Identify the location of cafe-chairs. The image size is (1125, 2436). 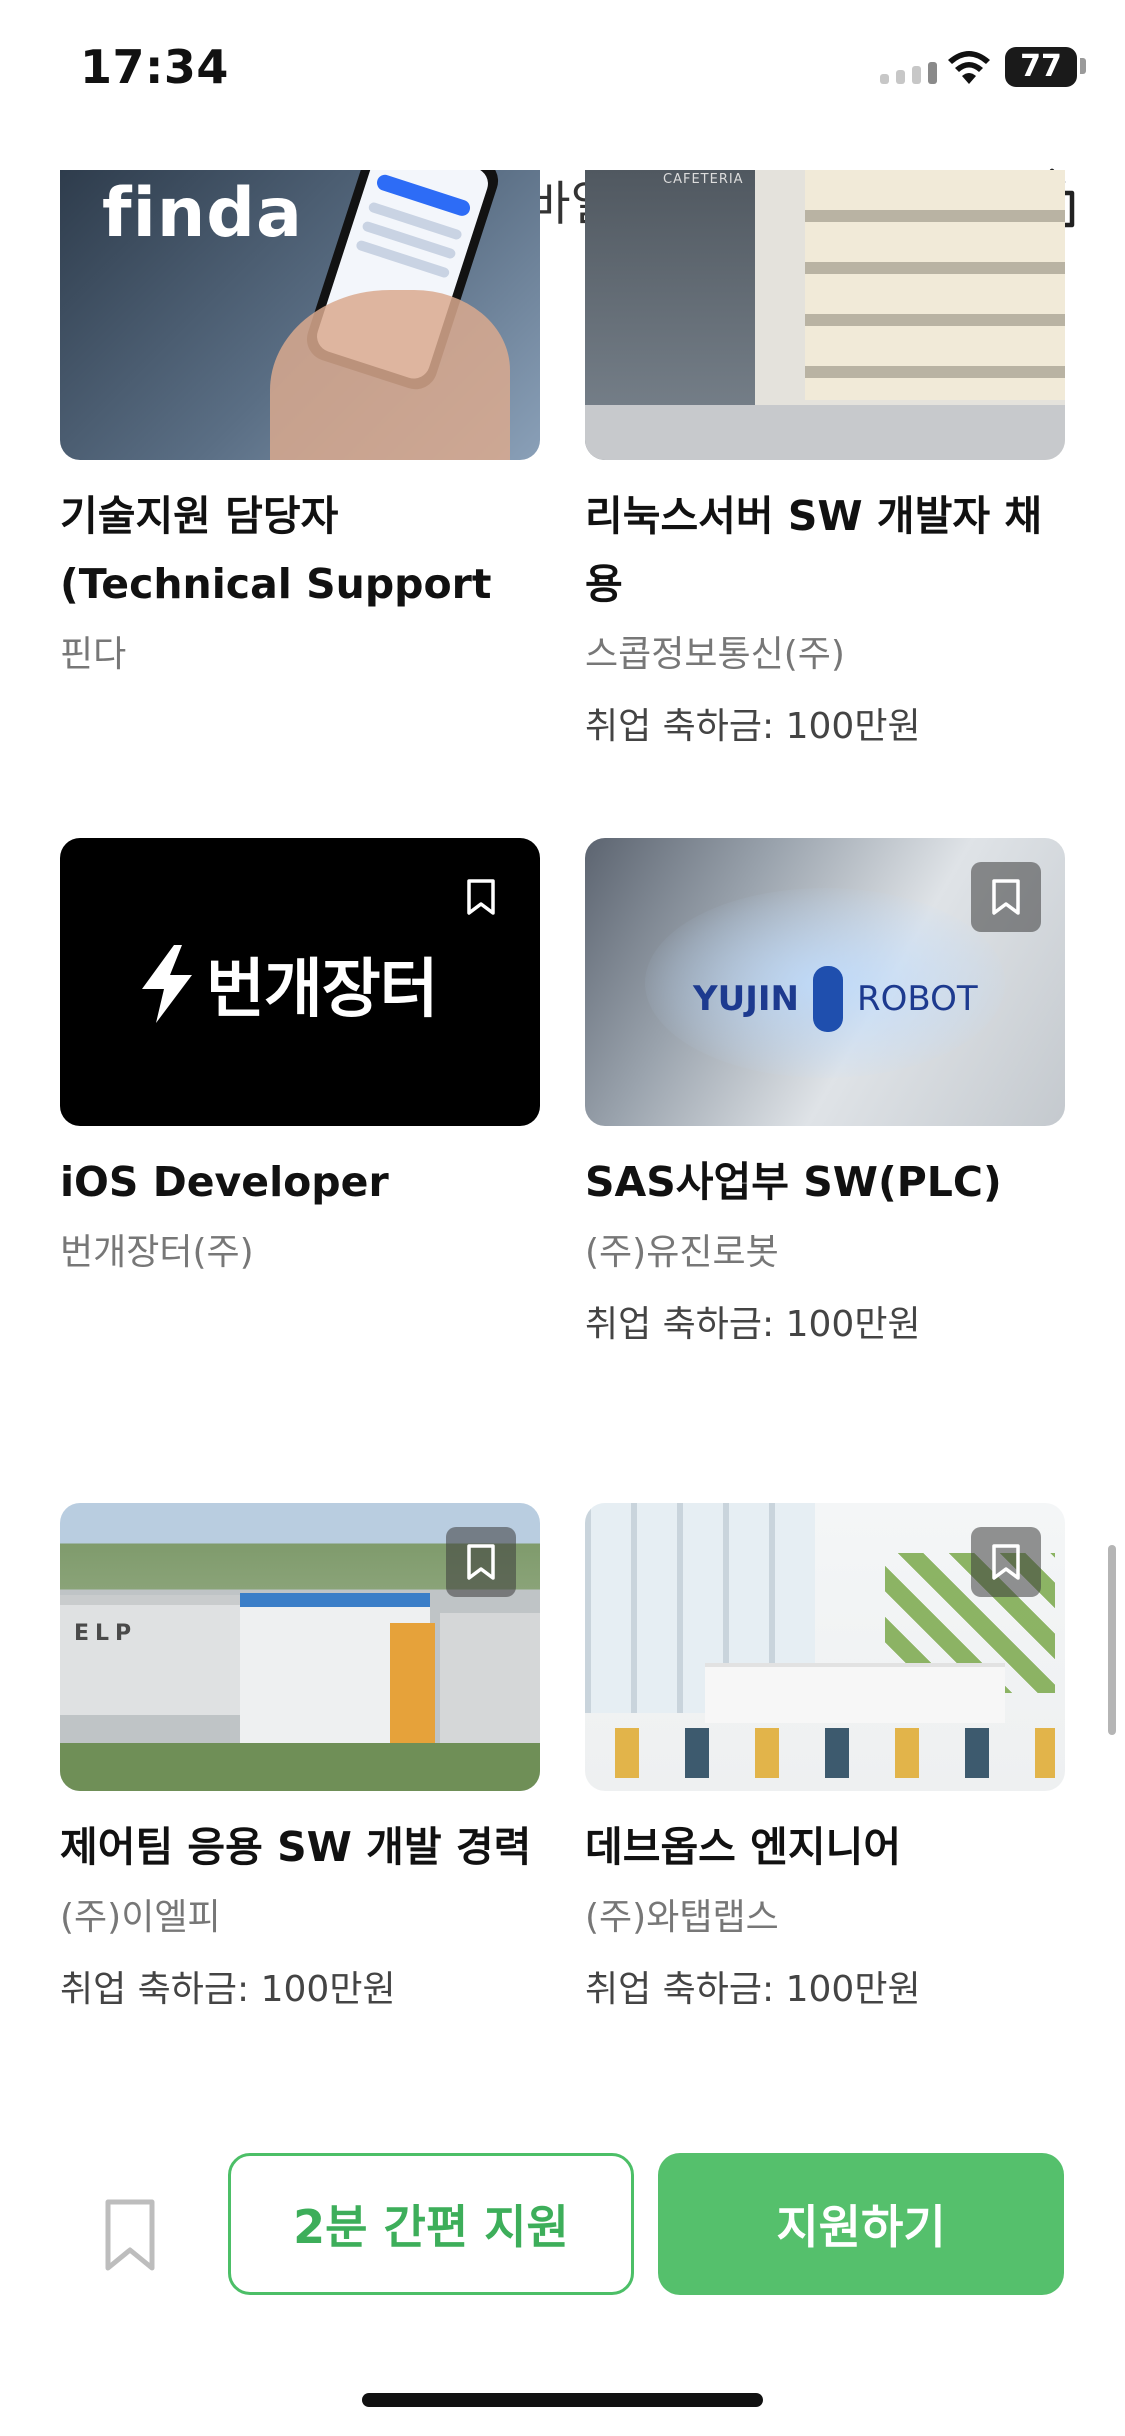
(835, 1753).